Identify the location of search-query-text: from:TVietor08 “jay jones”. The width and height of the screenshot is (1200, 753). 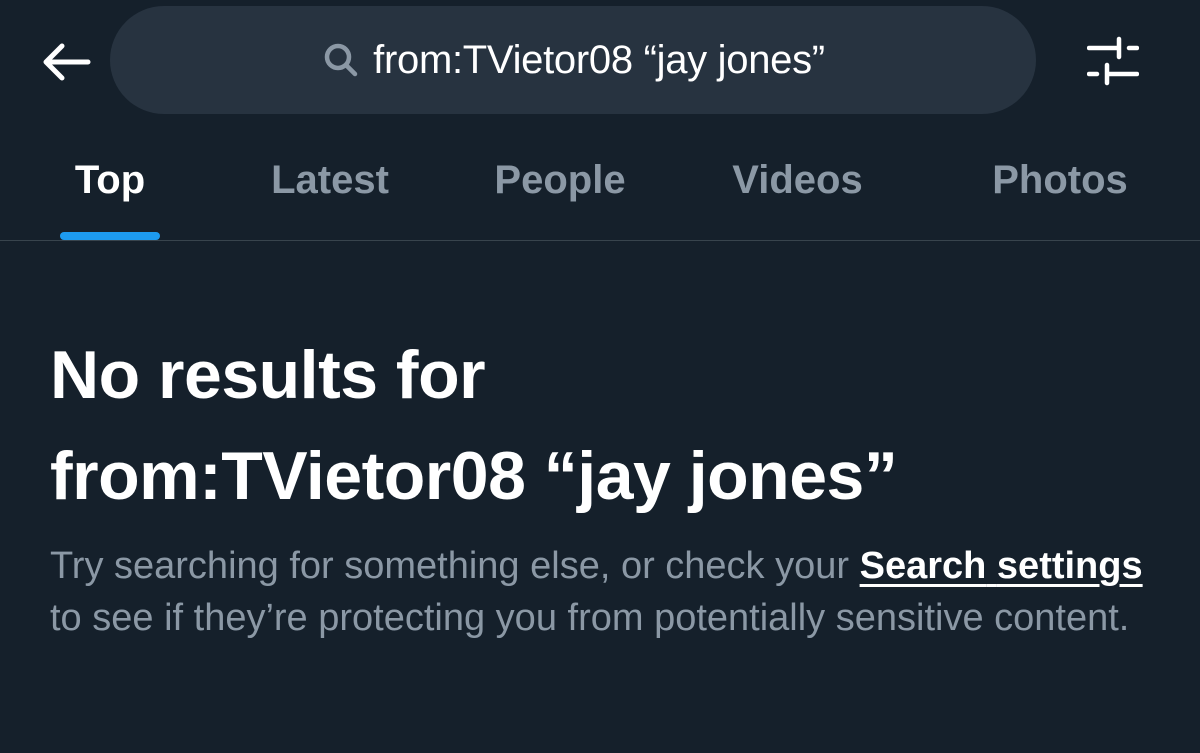
(599, 59).